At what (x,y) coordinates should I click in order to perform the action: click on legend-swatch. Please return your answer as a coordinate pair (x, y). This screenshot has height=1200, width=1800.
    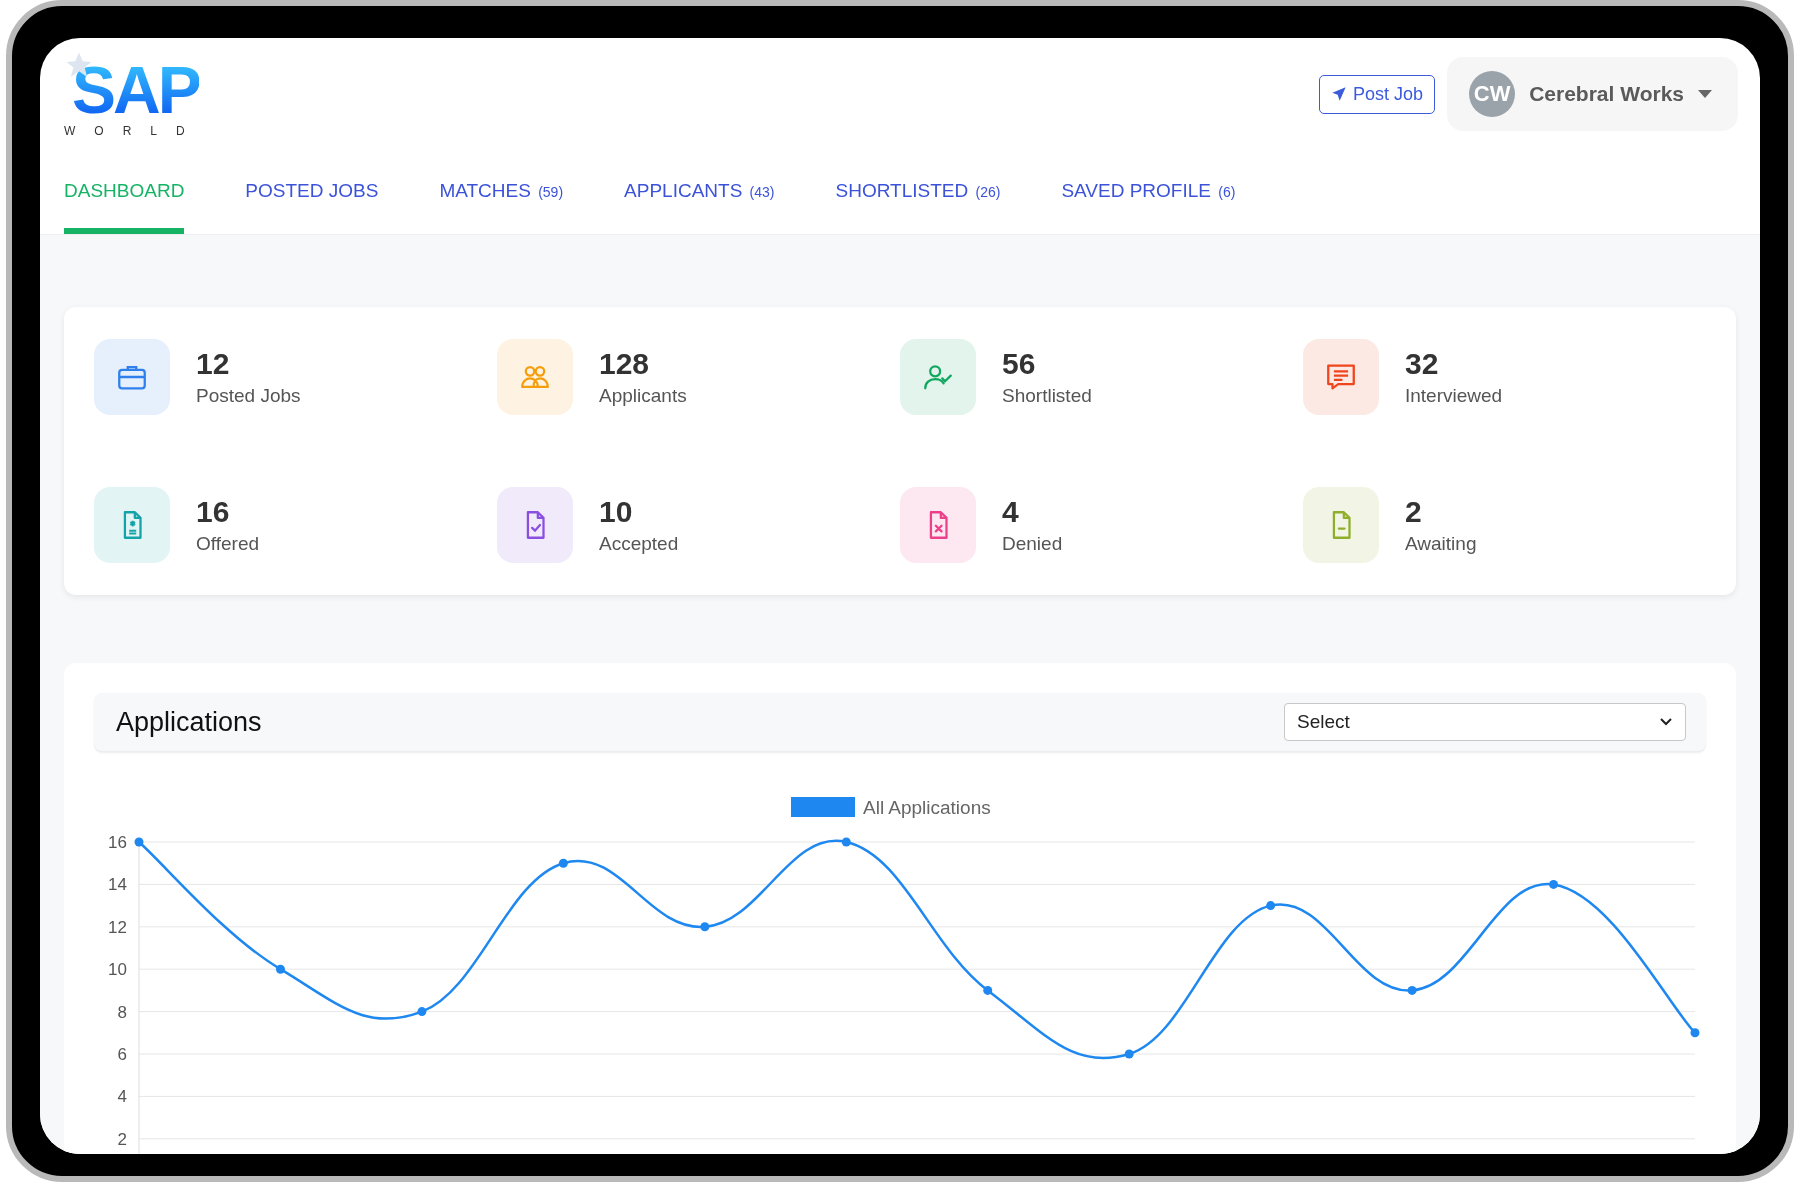
    Looking at the image, I should click on (823, 807).